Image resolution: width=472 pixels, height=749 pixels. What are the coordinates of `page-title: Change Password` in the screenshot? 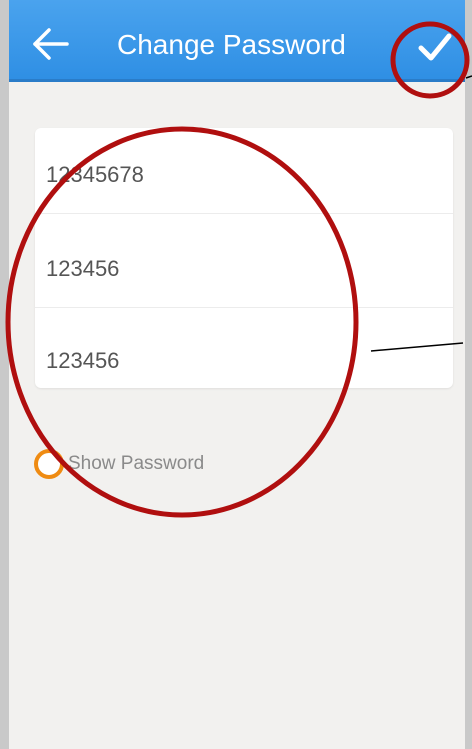 It's located at (231, 44).